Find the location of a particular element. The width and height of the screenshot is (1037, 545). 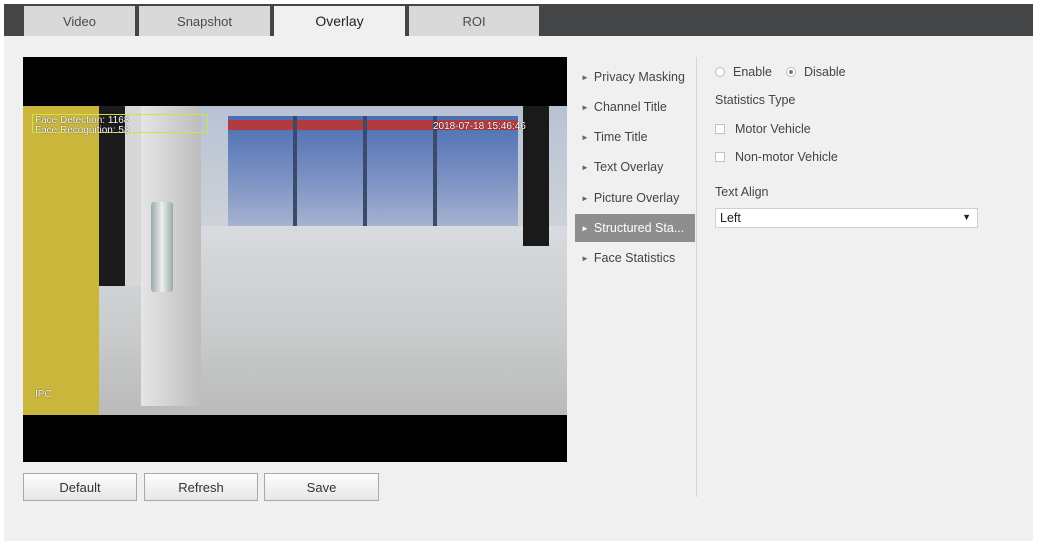

osd-channel-label: IPC is located at coordinates (43, 394).